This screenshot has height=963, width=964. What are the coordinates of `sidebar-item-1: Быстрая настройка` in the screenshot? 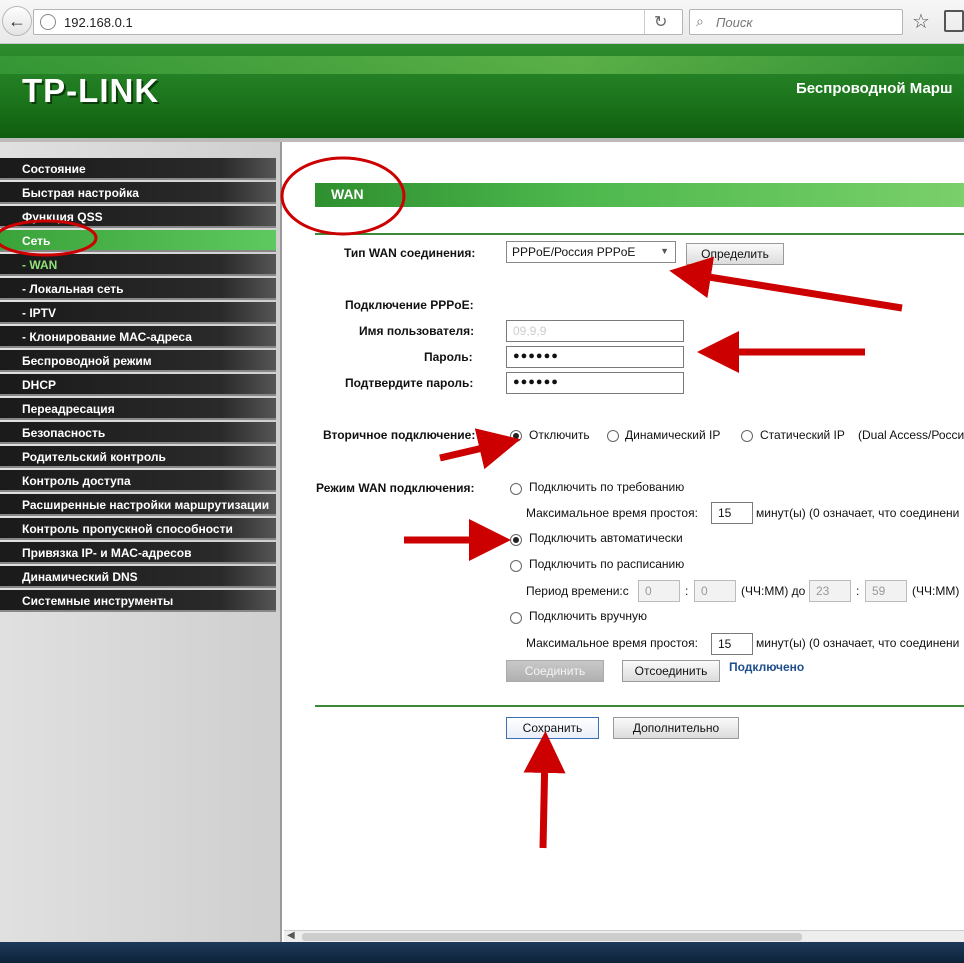 It's located at (138, 193).